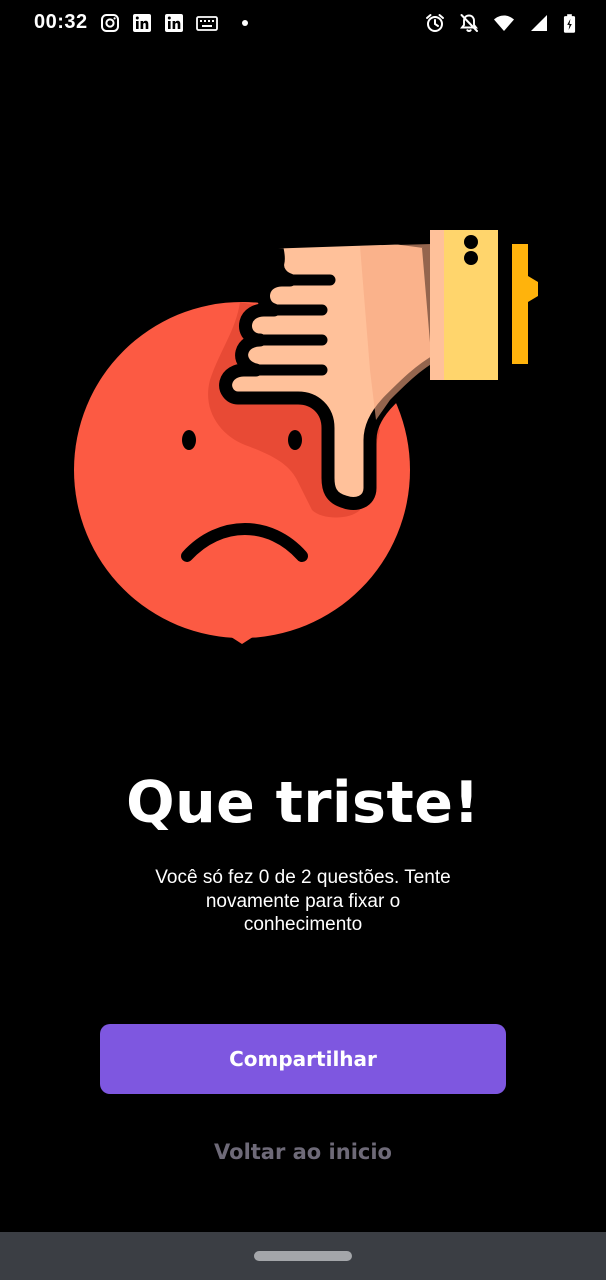 Image resolution: width=606 pixels, height=1280 pixels. I want to click on dot-icon, so click(245, 23).